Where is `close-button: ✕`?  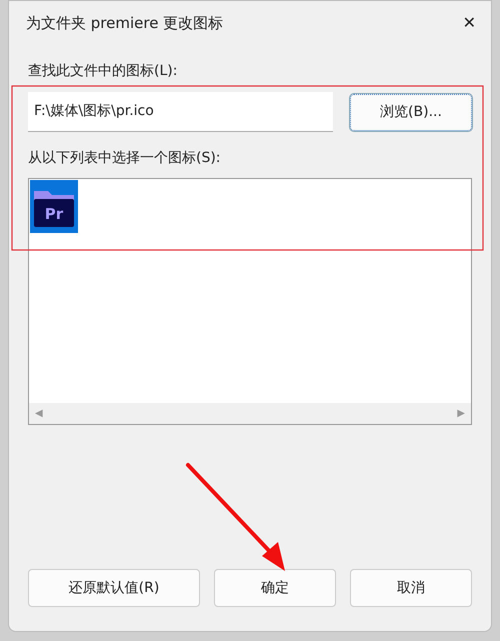
close-button: ✕ is located at coordinates (469, 23).